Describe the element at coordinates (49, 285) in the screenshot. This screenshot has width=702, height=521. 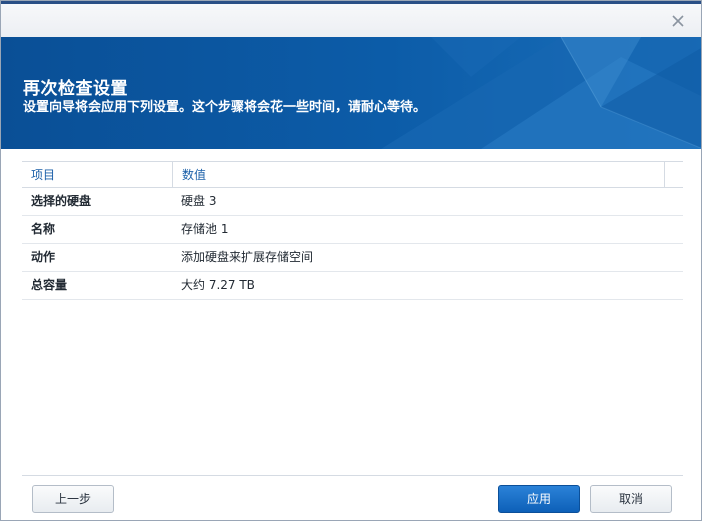
I see `row-key: 总容量` at that location.